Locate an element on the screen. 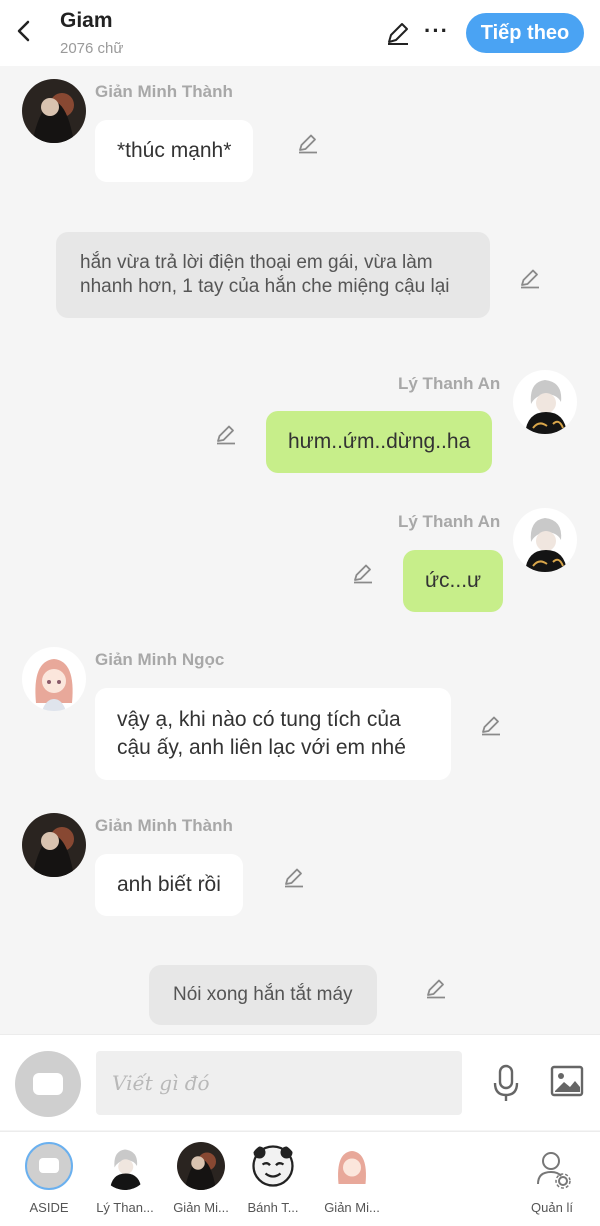 The width and height of the screenshot is (600, 1226). aside-toggle-button is located at coordinates (48, 1084).